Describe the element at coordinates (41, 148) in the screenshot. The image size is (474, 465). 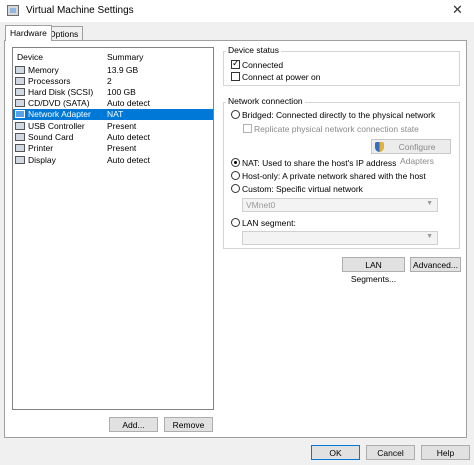
I see `device-name: Printer` at that location.